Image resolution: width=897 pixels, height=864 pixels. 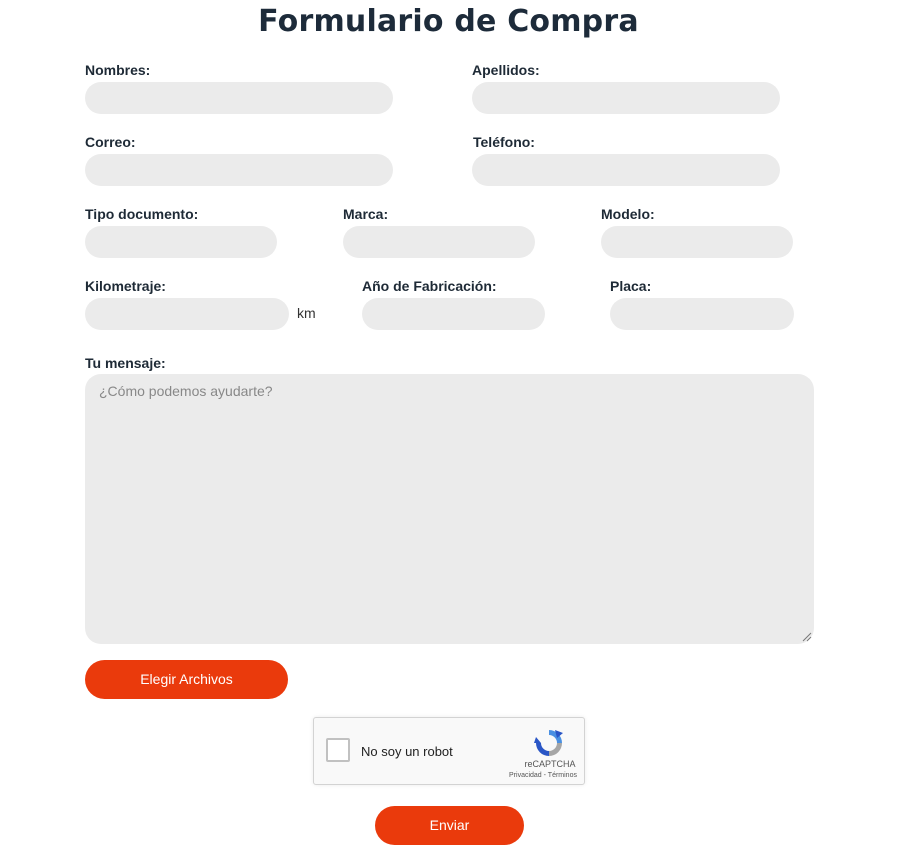 What do you see at coordinates (186, 391) in the screenshot?
I see `mensaje-placeholder: ¿Cómo podemos ayudarte?` at bounding box center [186, 391].